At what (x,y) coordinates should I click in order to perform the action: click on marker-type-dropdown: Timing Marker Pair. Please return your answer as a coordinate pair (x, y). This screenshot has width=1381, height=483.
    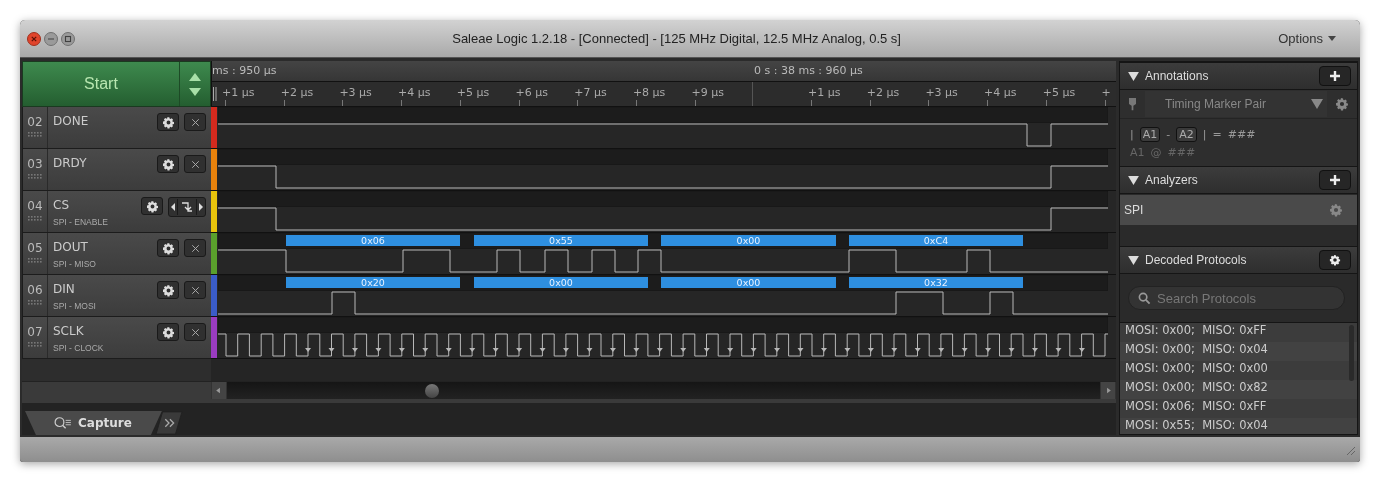
    Looking at the image, I should click on (1236, 104).